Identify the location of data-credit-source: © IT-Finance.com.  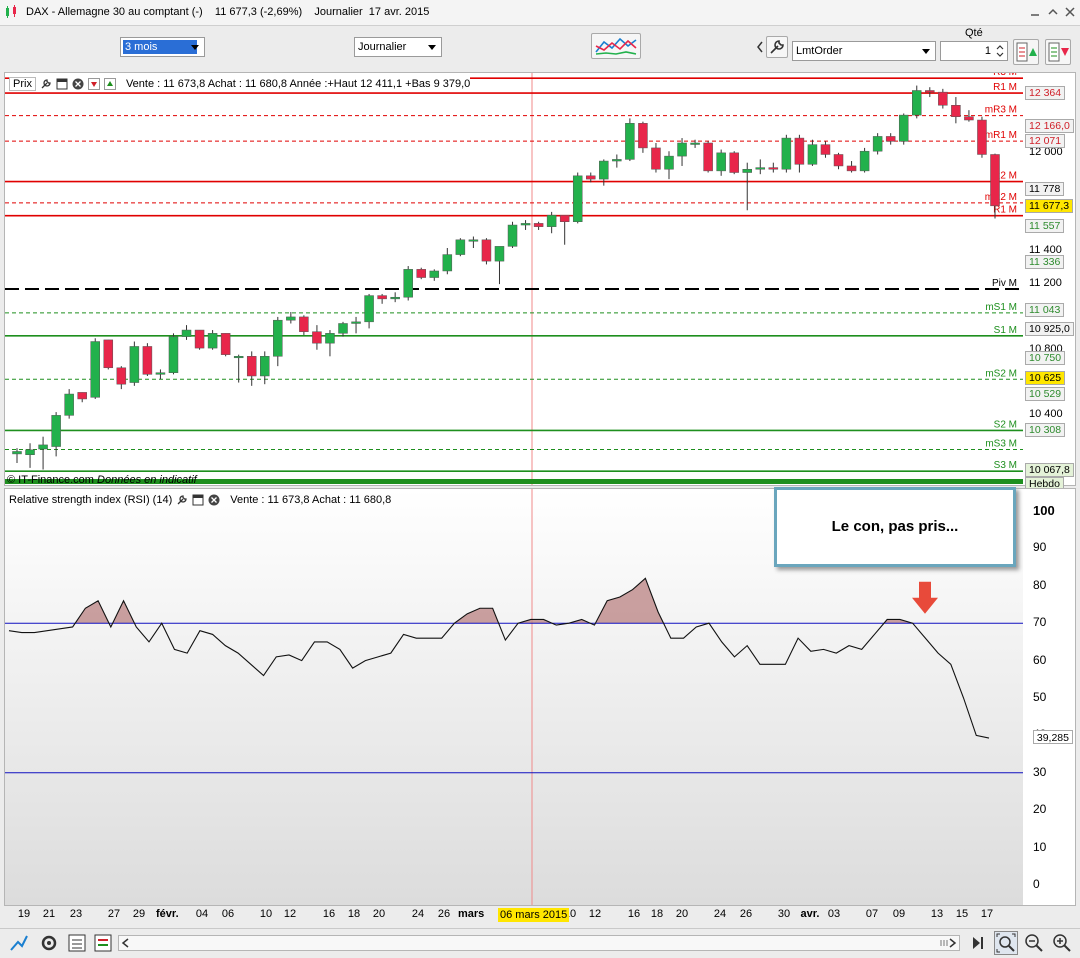
(50, 480).